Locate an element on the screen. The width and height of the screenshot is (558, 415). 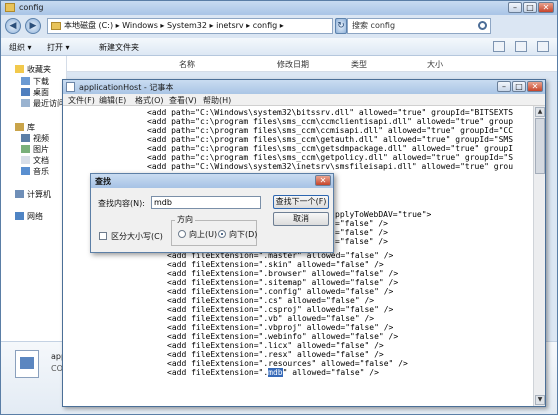
notepad-icon is located at coordinates (70, 87).